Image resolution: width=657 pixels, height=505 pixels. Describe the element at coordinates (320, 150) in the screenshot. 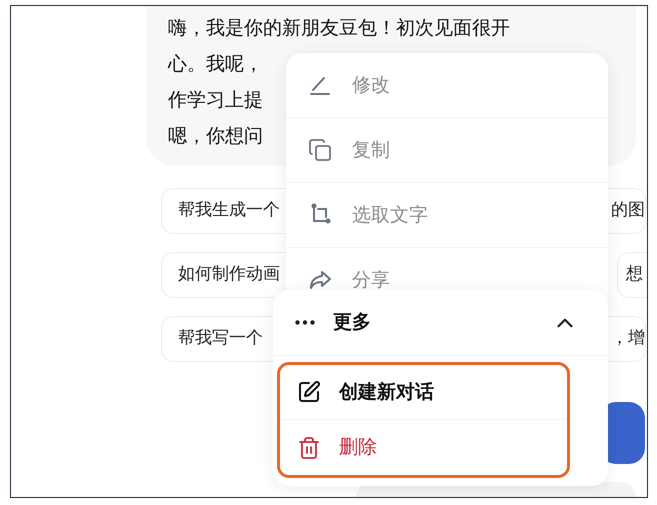

I see `copy-icon` at that location.